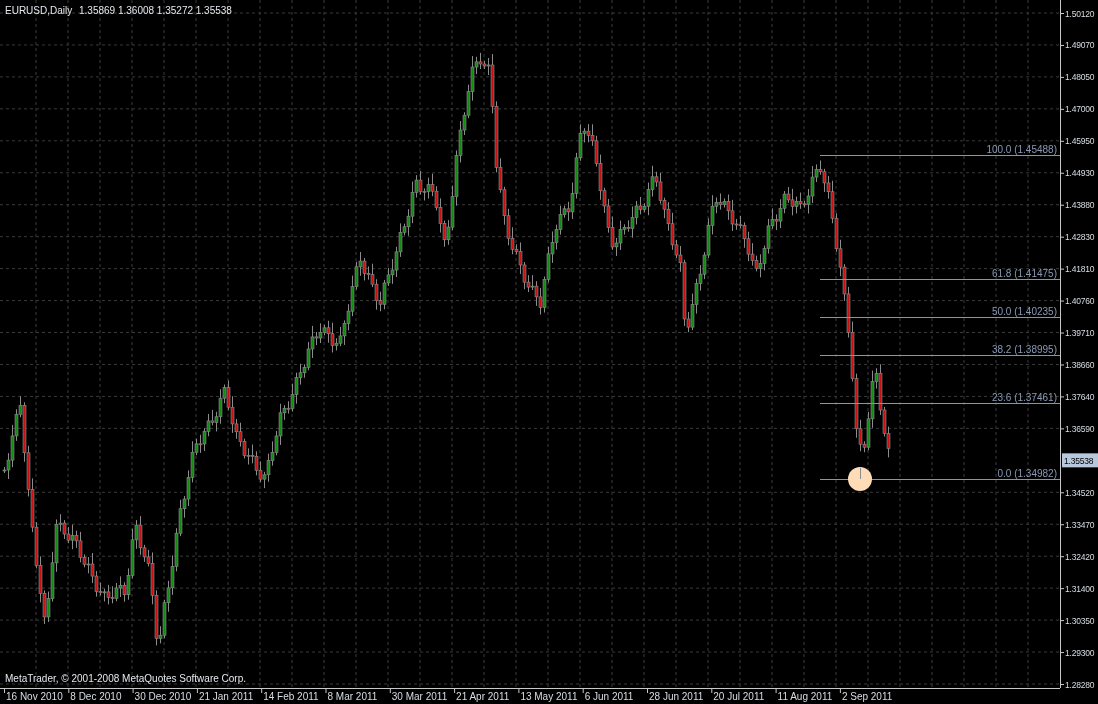 Image resolution: width=1098 pixels, height=704 pixels. Describe the element at coordinates (1080, 652) in the screenshot. I see `price-axis-label: 1.29300` at that location.